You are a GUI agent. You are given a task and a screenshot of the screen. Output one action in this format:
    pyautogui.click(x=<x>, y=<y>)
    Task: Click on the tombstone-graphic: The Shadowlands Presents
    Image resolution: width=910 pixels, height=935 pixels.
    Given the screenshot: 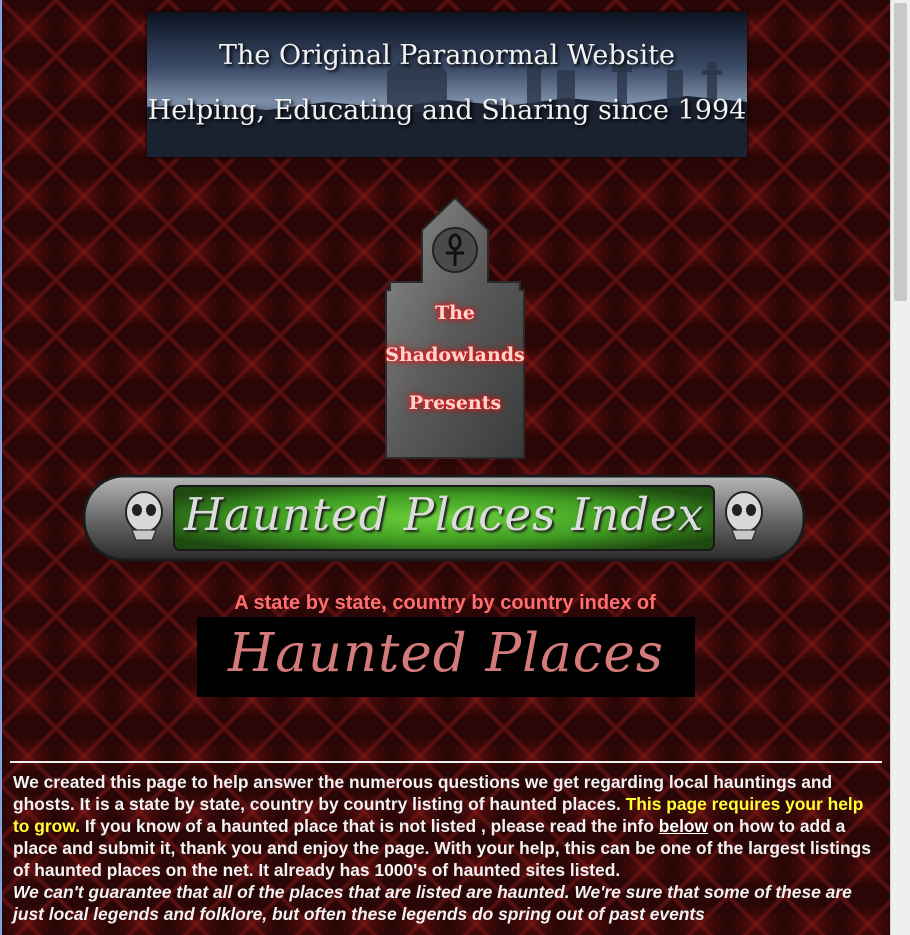 What is the action you would take?
    pyautogui.click(x=455, y=330)
    